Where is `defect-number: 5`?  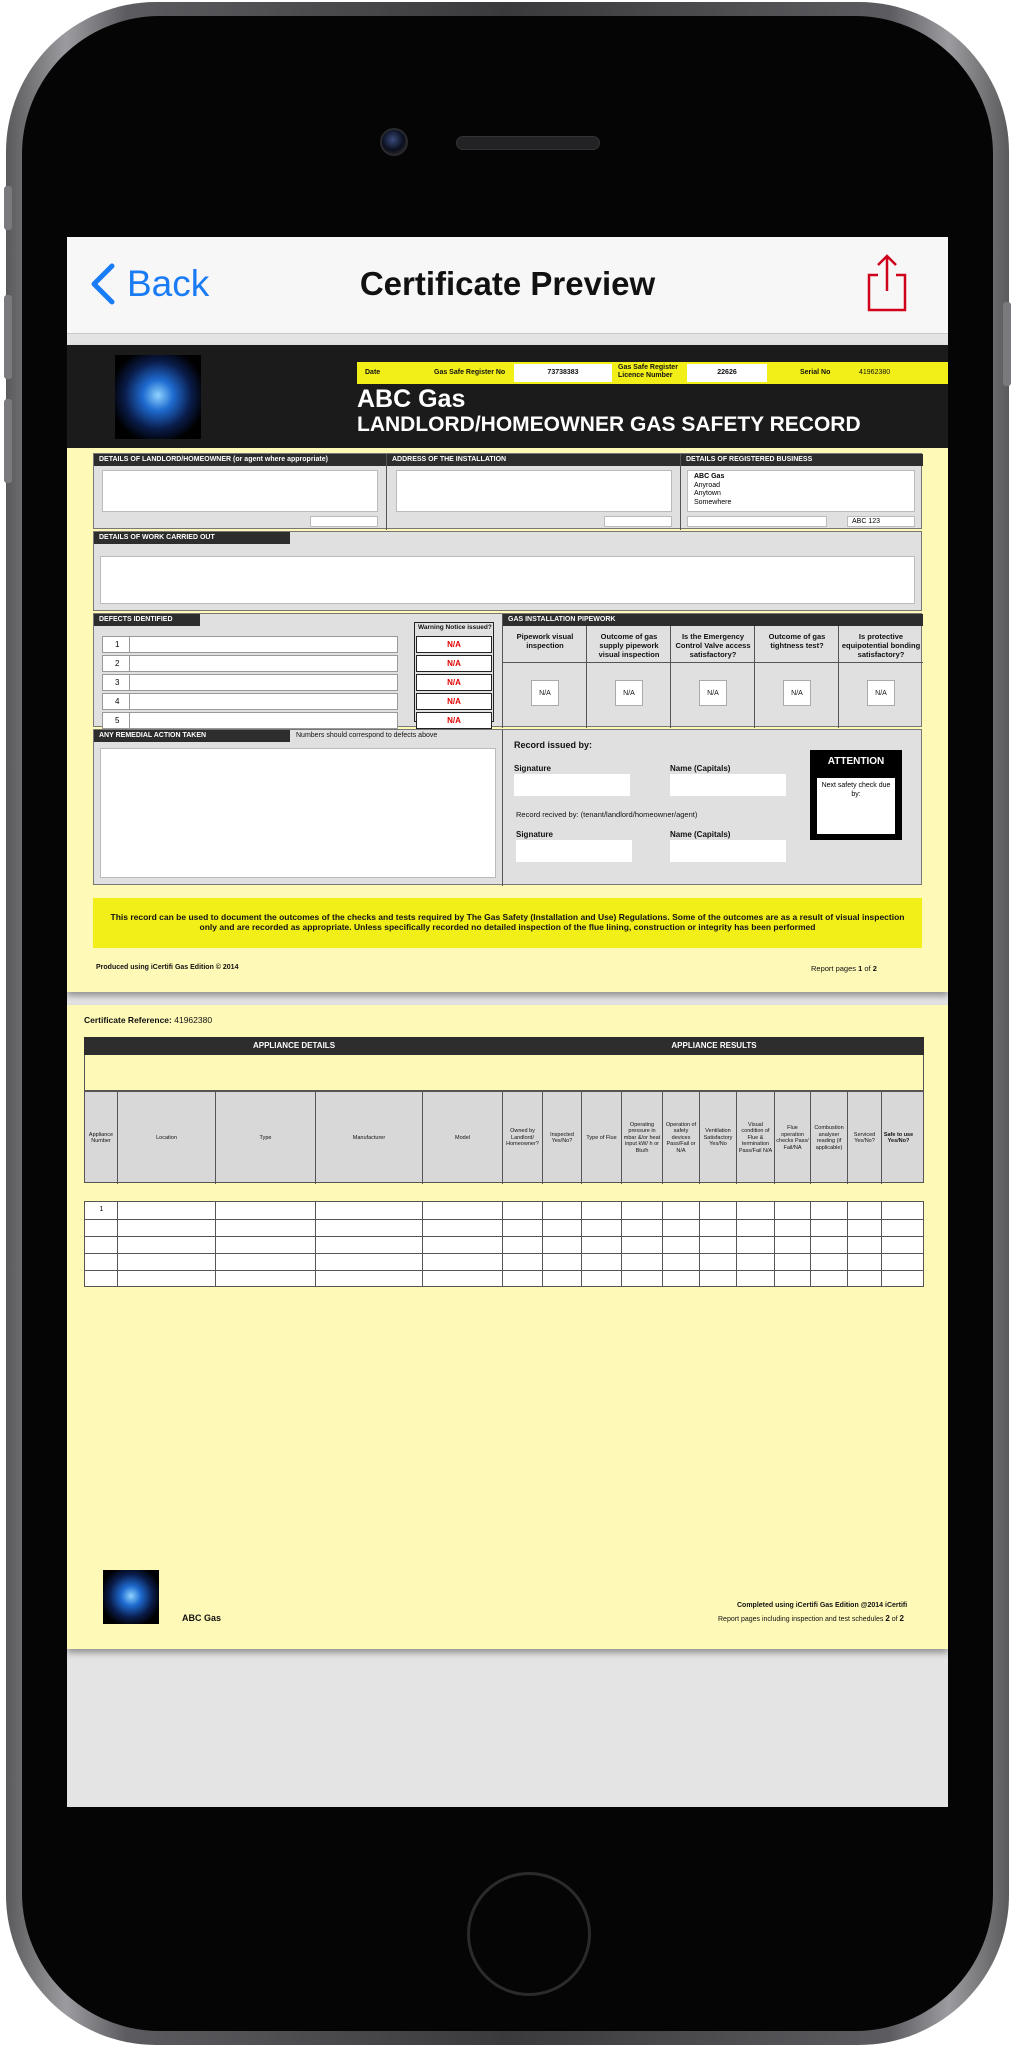
defect-number: 5 is located at coordinates (117, 720).